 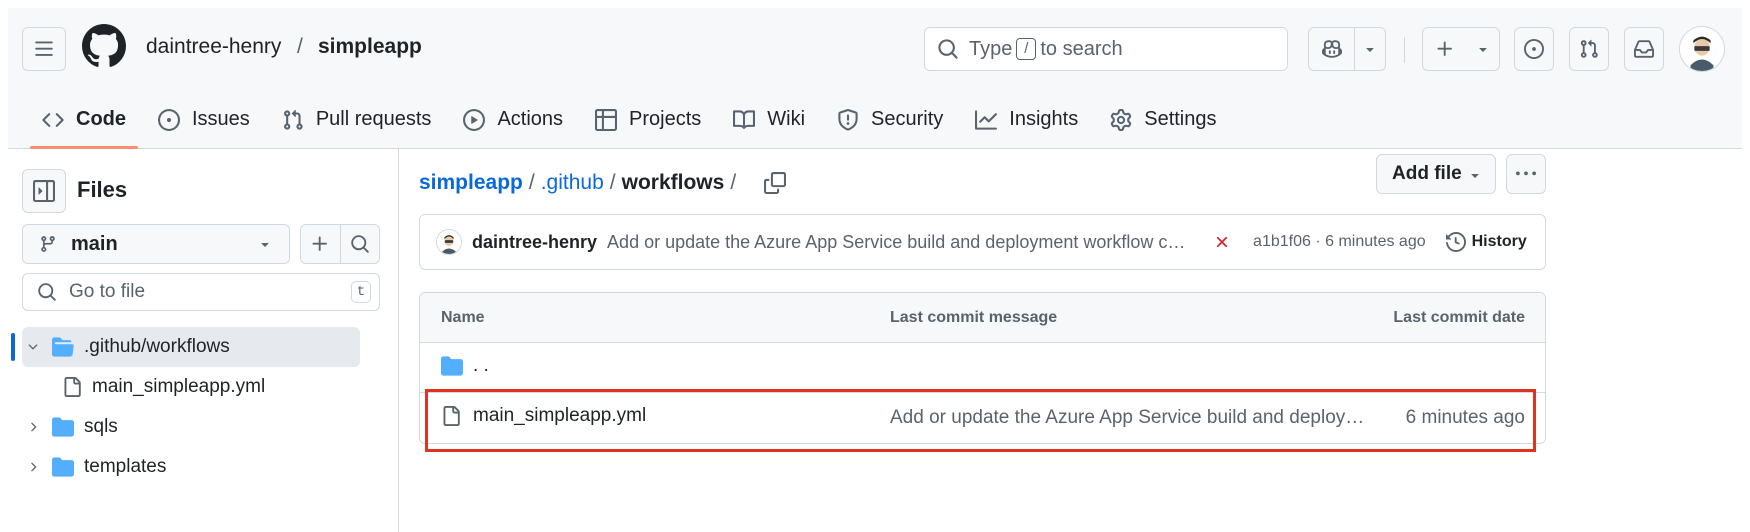 What do you see at coordinates (33, 347) in the screenshot?
I see `chevron-down-icon` at bounding box center [33, 347].